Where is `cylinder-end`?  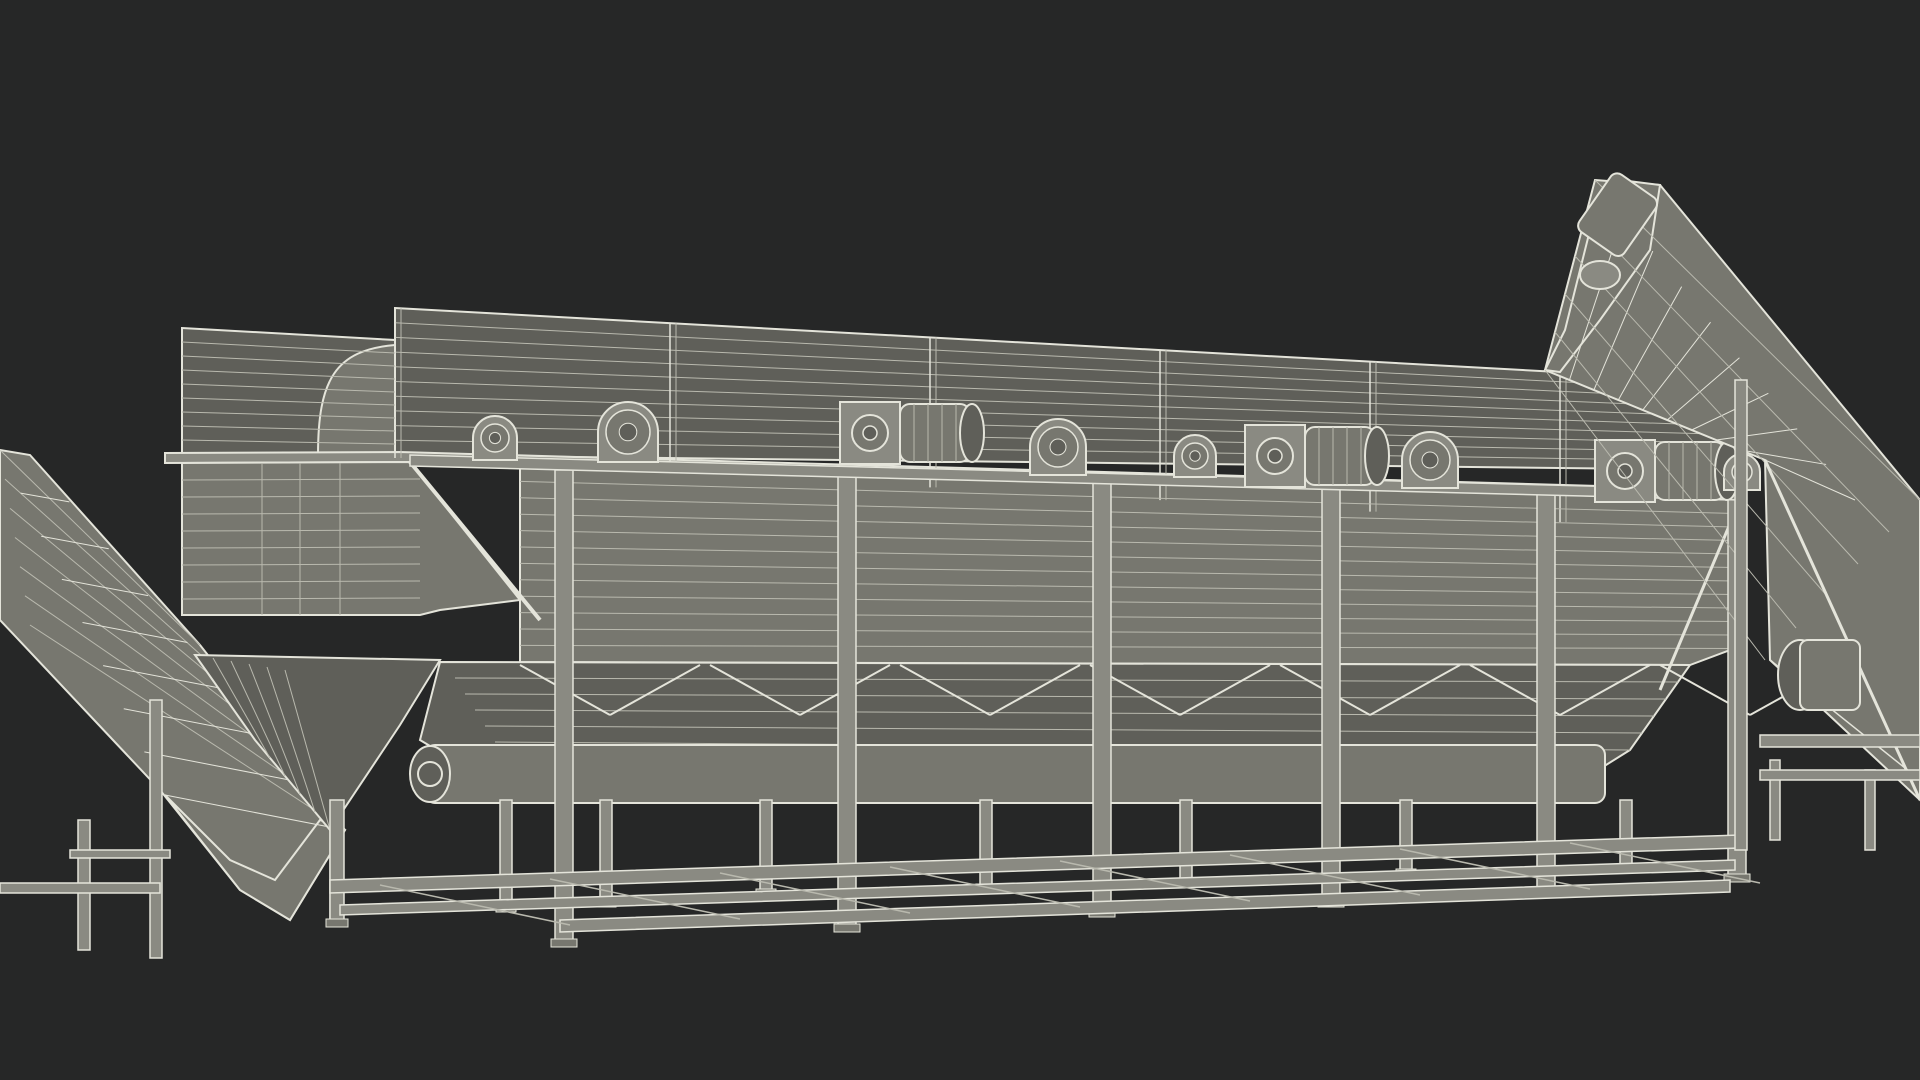
cylinder-end is located at coordinates (430, 774).